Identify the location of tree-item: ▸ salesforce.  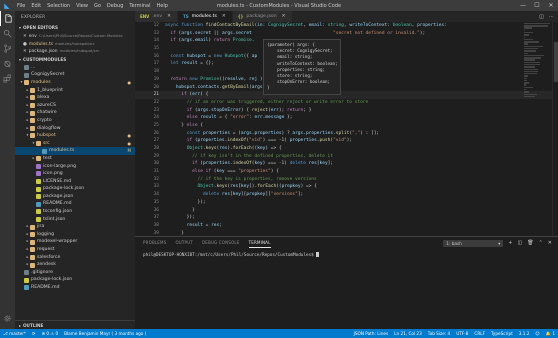
(75, 258).